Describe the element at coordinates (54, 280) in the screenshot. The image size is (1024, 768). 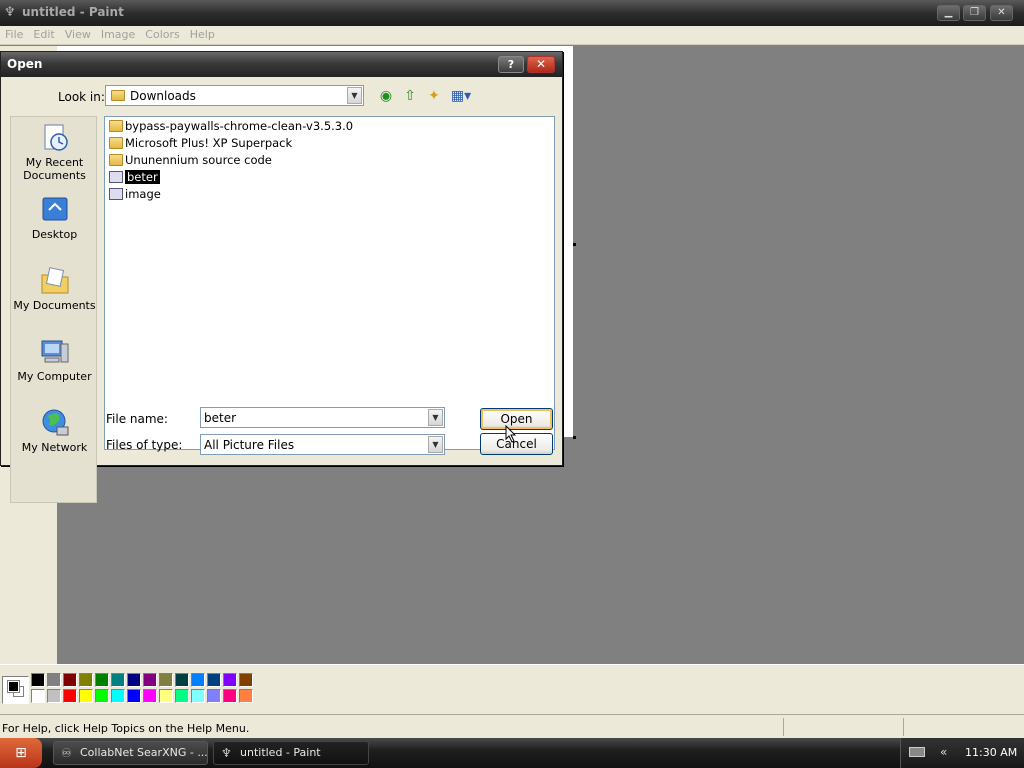
I see `my-documents-icon` at that location.